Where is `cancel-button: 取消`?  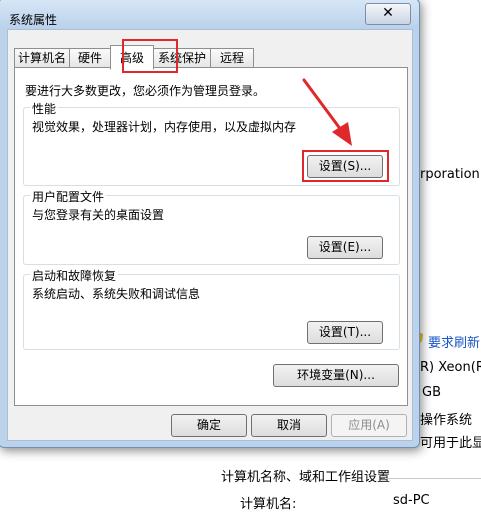
cancel-button: 取消 is located at coordinates (289, 425).